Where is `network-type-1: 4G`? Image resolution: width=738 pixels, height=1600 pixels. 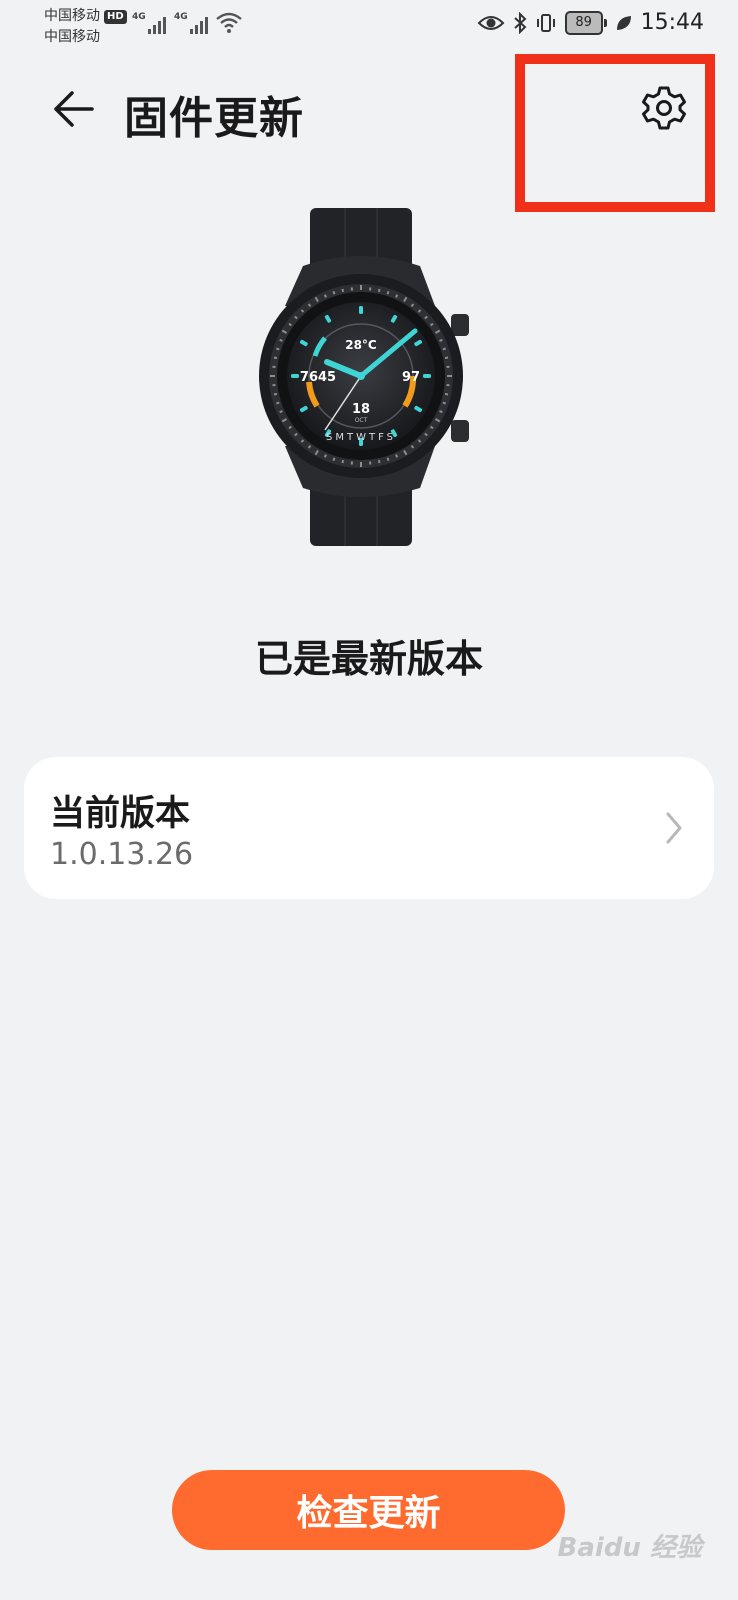
network-type-1: 4G is located at coordinates (139, 17).